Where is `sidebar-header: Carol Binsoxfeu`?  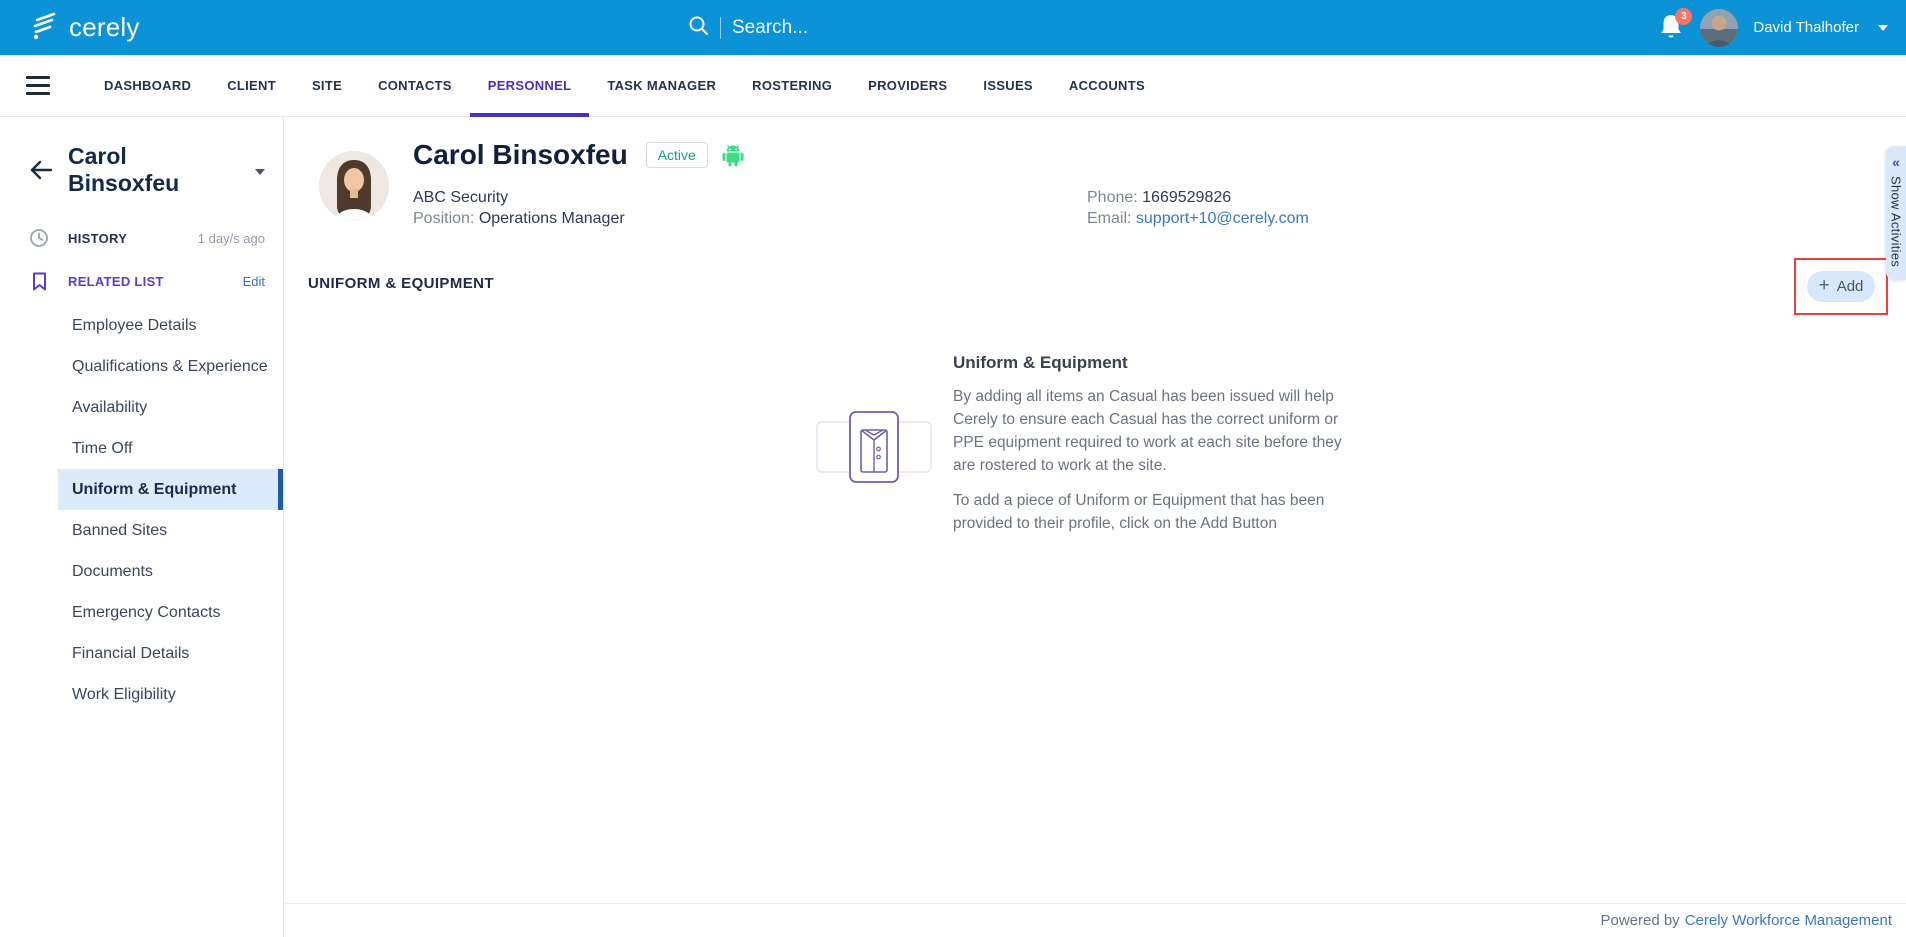
sidebar-header: Carol Binsoxfeu is located at coordinates (146, 170).